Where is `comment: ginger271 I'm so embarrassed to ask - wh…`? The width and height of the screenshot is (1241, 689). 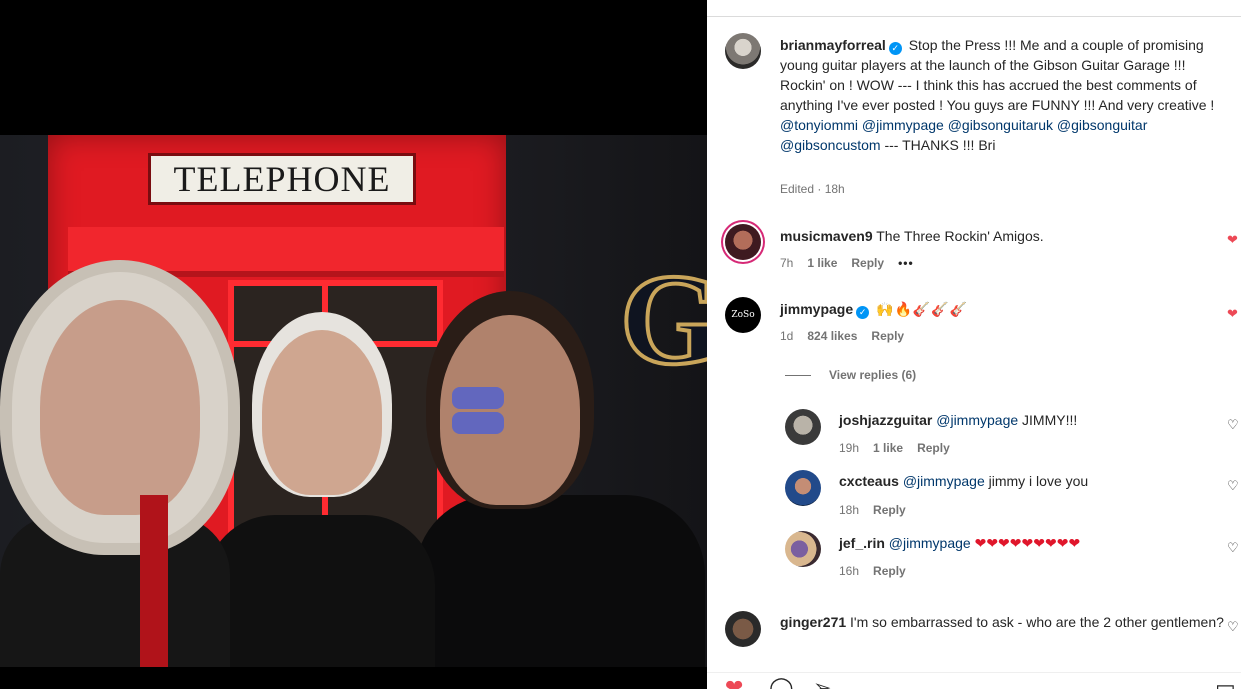 comment: ginger271 I'm so embarrassed to ask - wh… is located at coordinates (1002, 622).